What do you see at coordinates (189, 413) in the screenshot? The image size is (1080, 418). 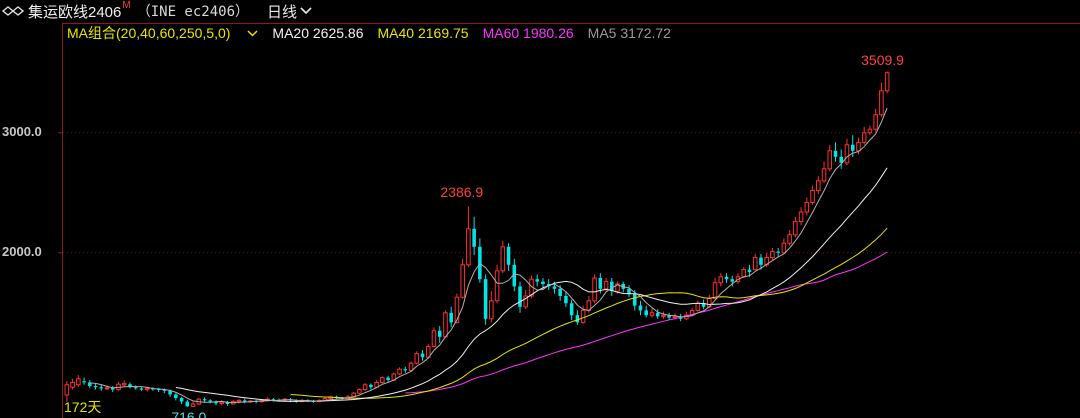 I see `low-price-label: 716.0` at bounding box center [189, 413].